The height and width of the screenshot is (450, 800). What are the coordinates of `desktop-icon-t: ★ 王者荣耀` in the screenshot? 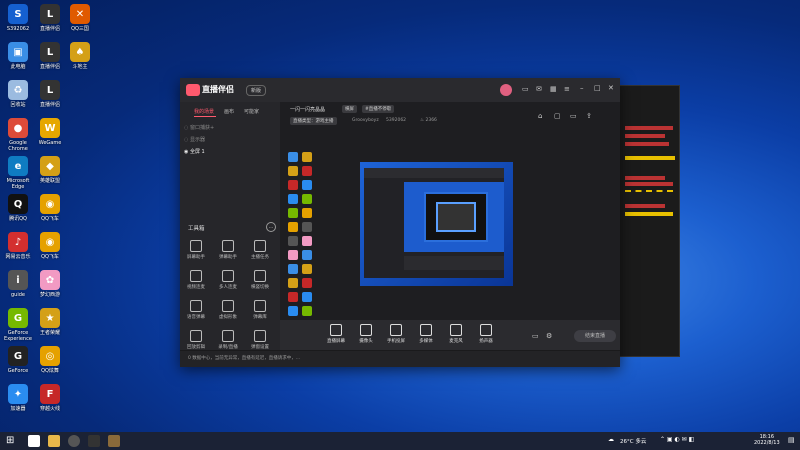 It's located at (50, 322).